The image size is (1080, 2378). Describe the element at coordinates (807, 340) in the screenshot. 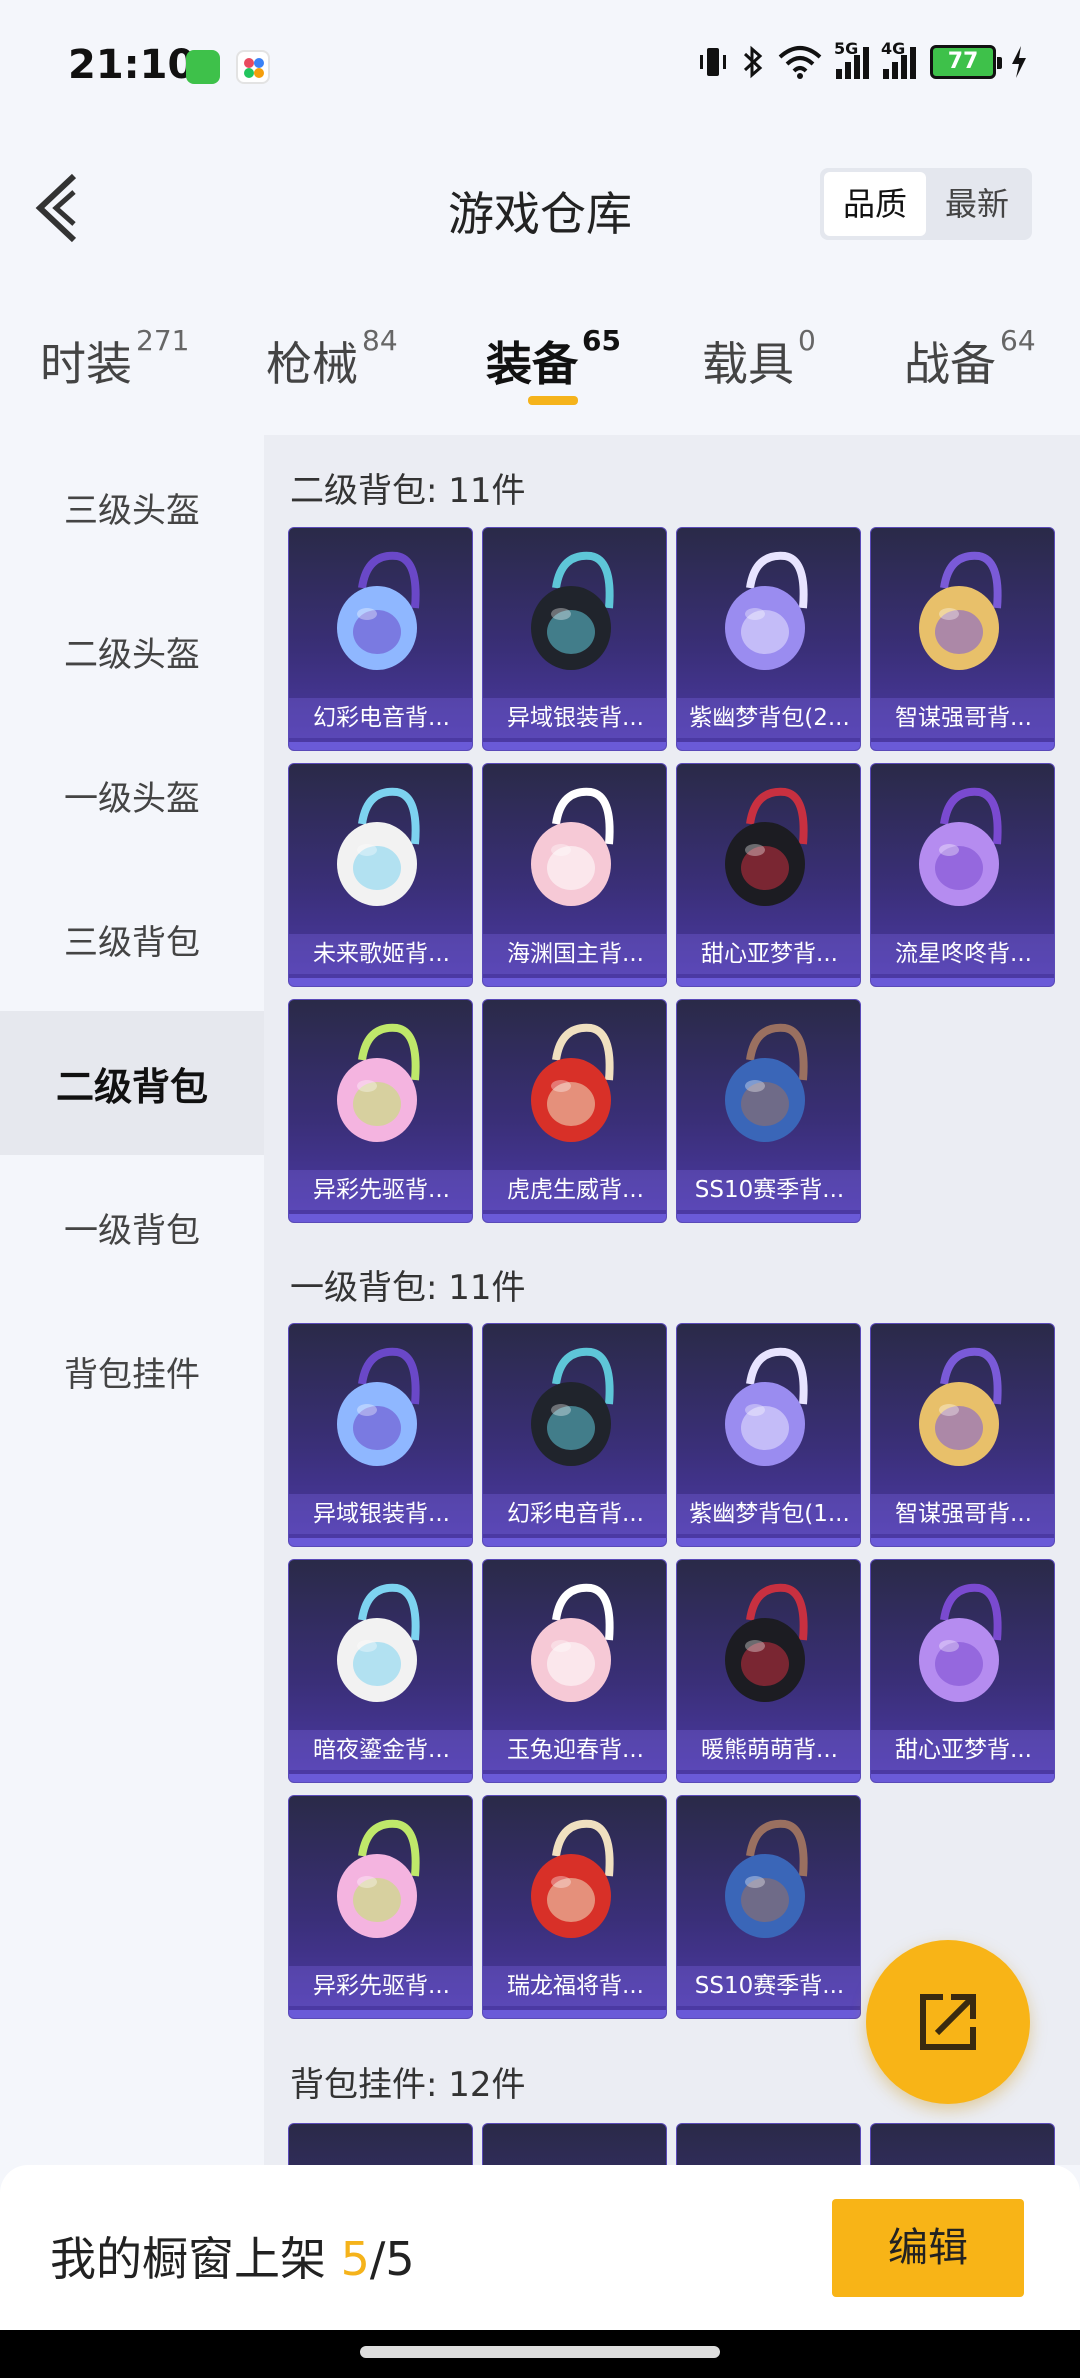

I see `tab-count: 0` at that location.